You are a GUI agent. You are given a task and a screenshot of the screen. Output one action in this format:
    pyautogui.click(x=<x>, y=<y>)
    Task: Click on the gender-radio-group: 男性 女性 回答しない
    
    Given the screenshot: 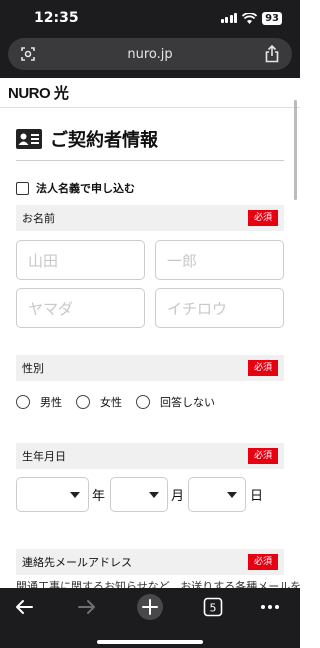 What is the action you would take?
    pyautogui.click(x=122, y=402)
    